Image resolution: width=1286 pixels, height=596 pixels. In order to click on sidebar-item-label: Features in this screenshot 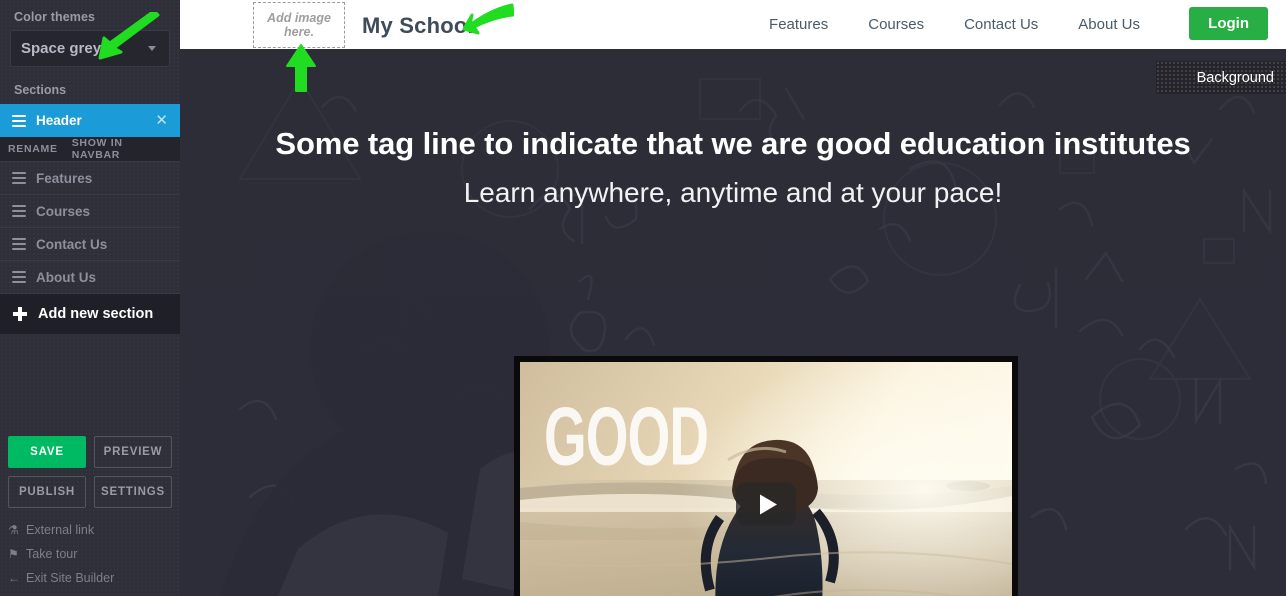, I will do `click(64, 178)`.